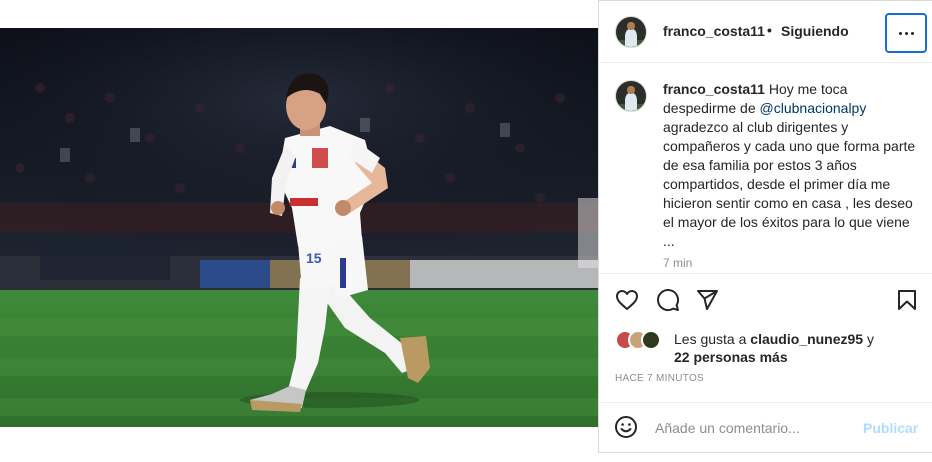  What do you see at coordinates (806, 339) in the screenshot?
I see `liker-username-link: claudio_nunez95` at bounding box center [806, 339].